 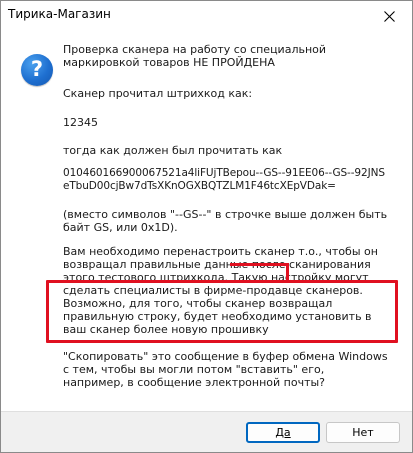 I want to click on no-button-label: Нет, so click(x=363, y=432).